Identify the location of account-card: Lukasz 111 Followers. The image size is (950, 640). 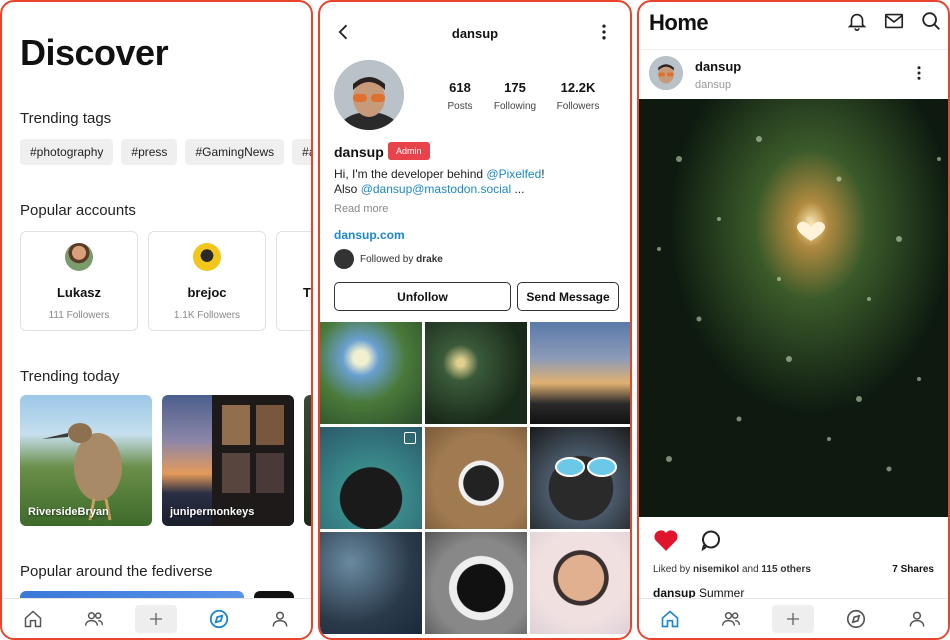
(79, 281).